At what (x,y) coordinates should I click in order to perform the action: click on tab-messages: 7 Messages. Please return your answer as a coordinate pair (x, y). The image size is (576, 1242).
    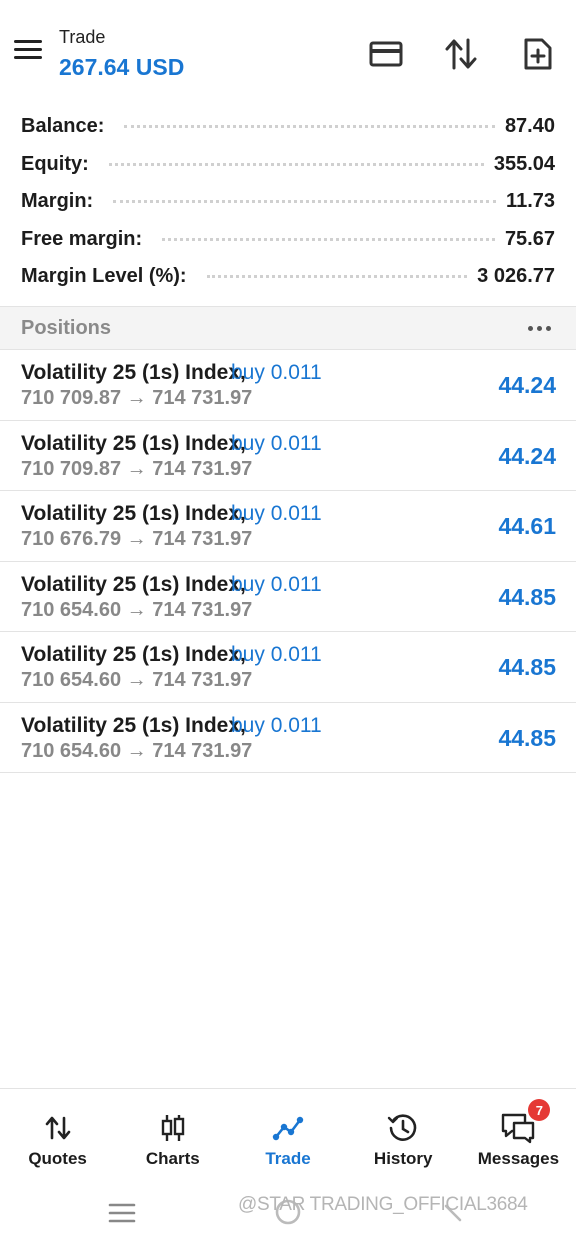
    Looking at the image, I should click on (518, 1133).